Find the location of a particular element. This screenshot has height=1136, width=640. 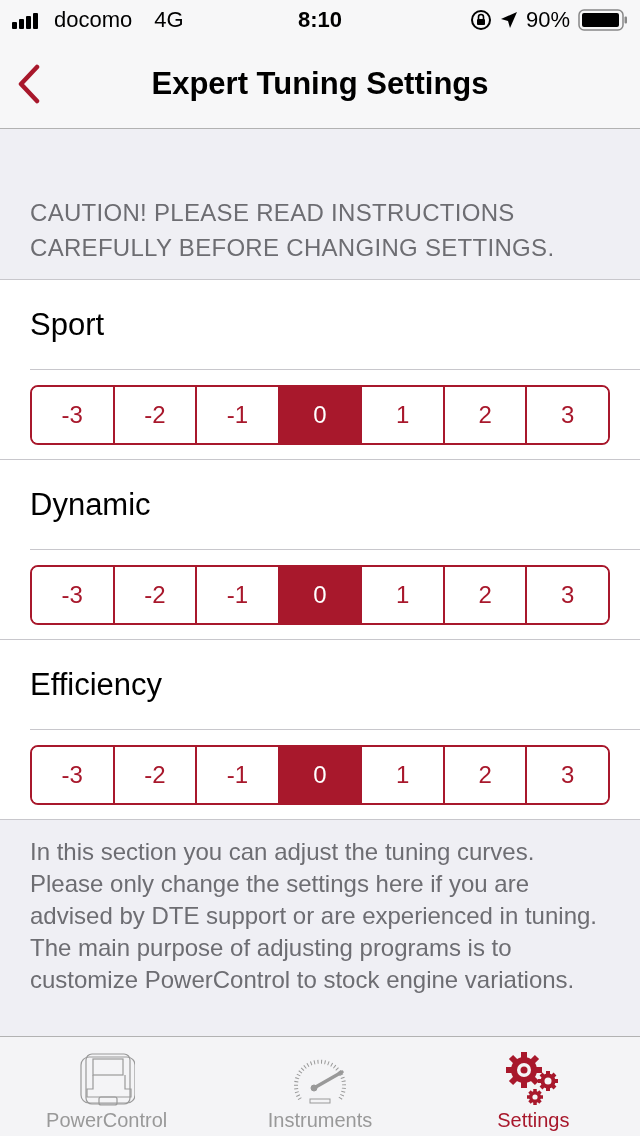

connector-module-icon is located at coordinates (106, 1079).